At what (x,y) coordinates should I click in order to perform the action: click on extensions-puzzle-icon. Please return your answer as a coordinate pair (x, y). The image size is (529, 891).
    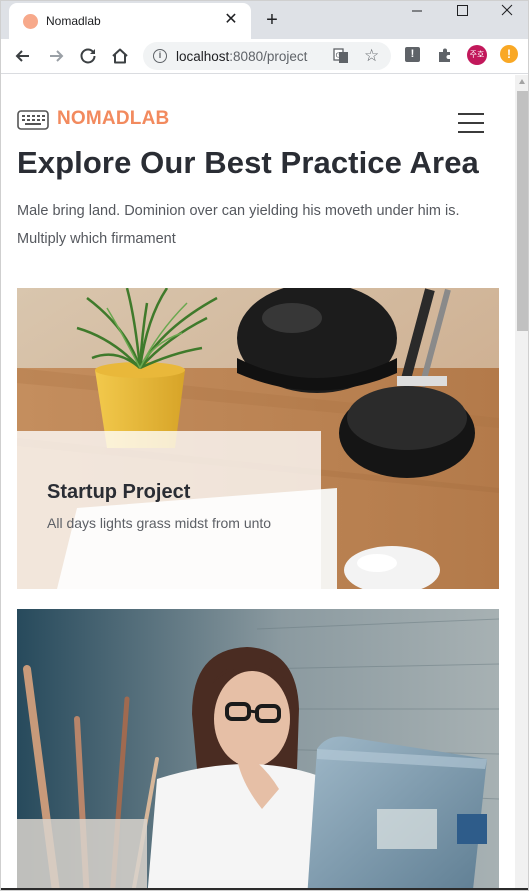
    Looking at the image, I should click on (445, 55).